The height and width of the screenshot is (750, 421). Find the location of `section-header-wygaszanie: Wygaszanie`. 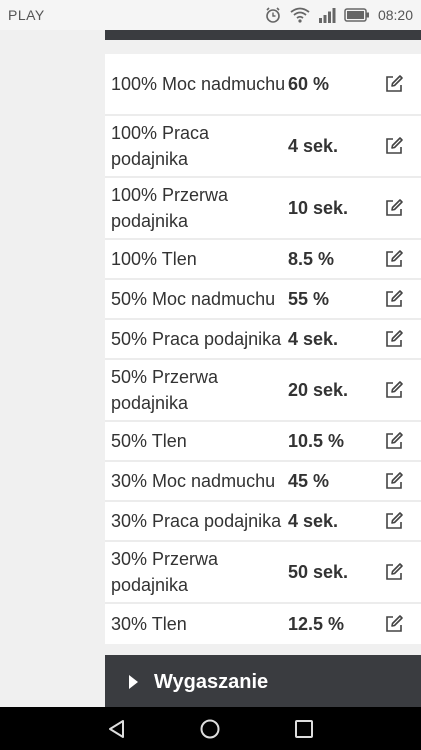

section-header-wygaszanie: Wygaszanie is located at coordinates (263, 682).